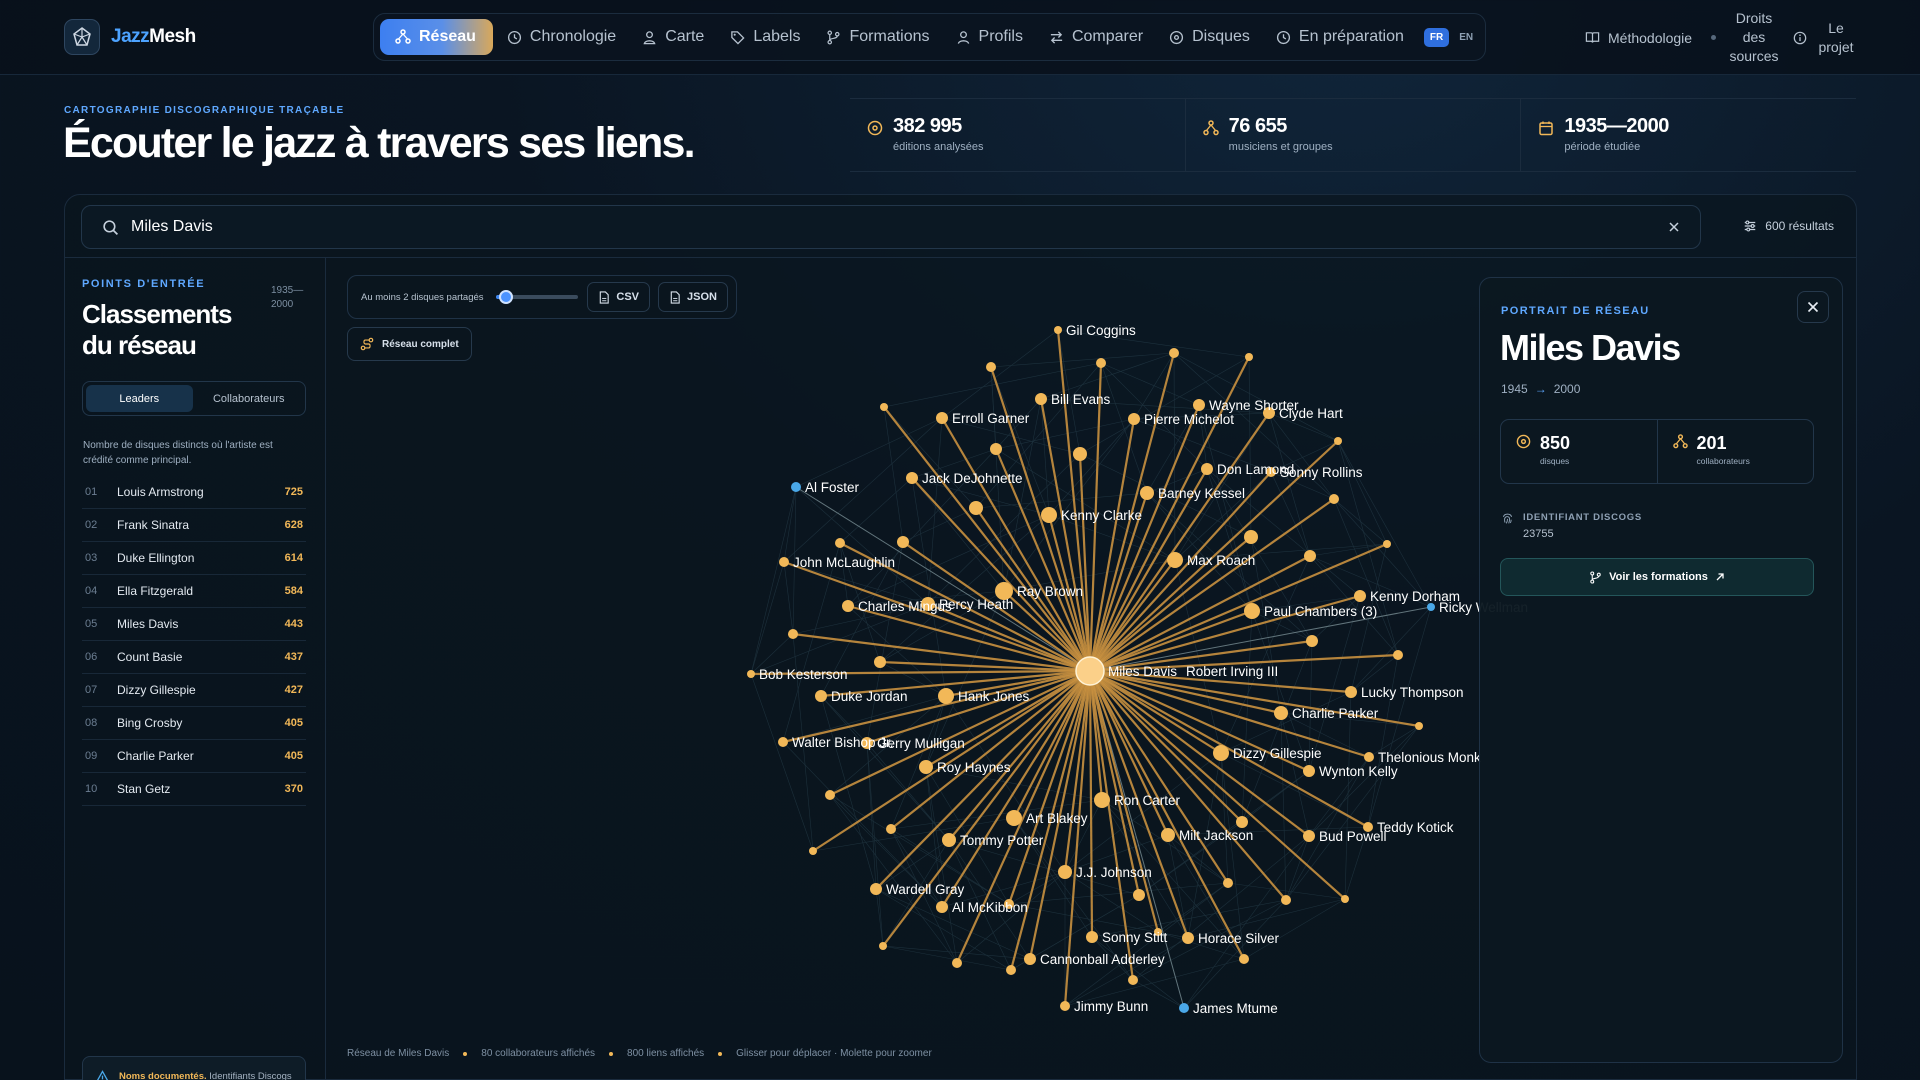 This screenshot has height=1080, width=1920. What do you see at coordinates (765, 37) in the screenshot?
I see `nav-item-labels: Labels` at bounding box center [765, 37].